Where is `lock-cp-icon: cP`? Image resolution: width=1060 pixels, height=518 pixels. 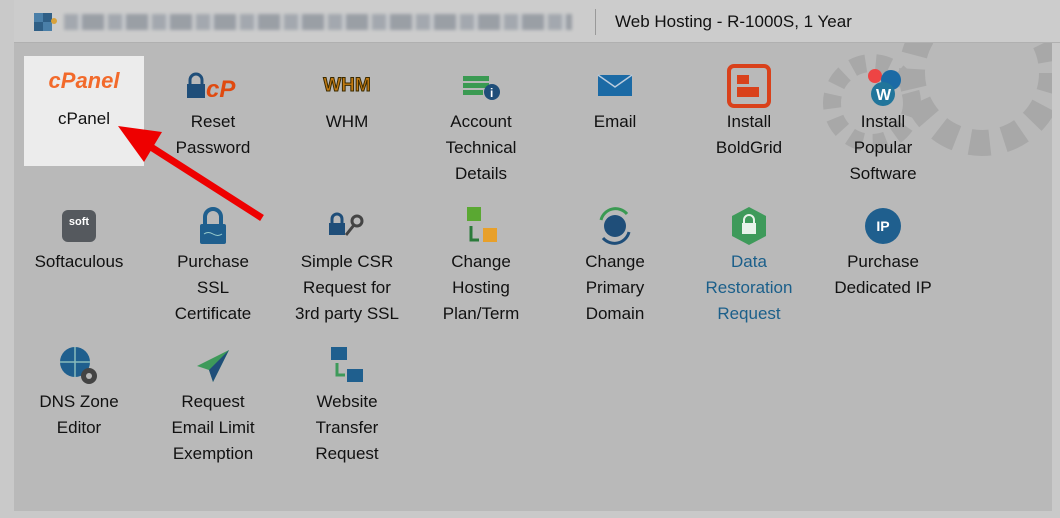 lock-cp-icon: cP is located at coordinates (213, 86).